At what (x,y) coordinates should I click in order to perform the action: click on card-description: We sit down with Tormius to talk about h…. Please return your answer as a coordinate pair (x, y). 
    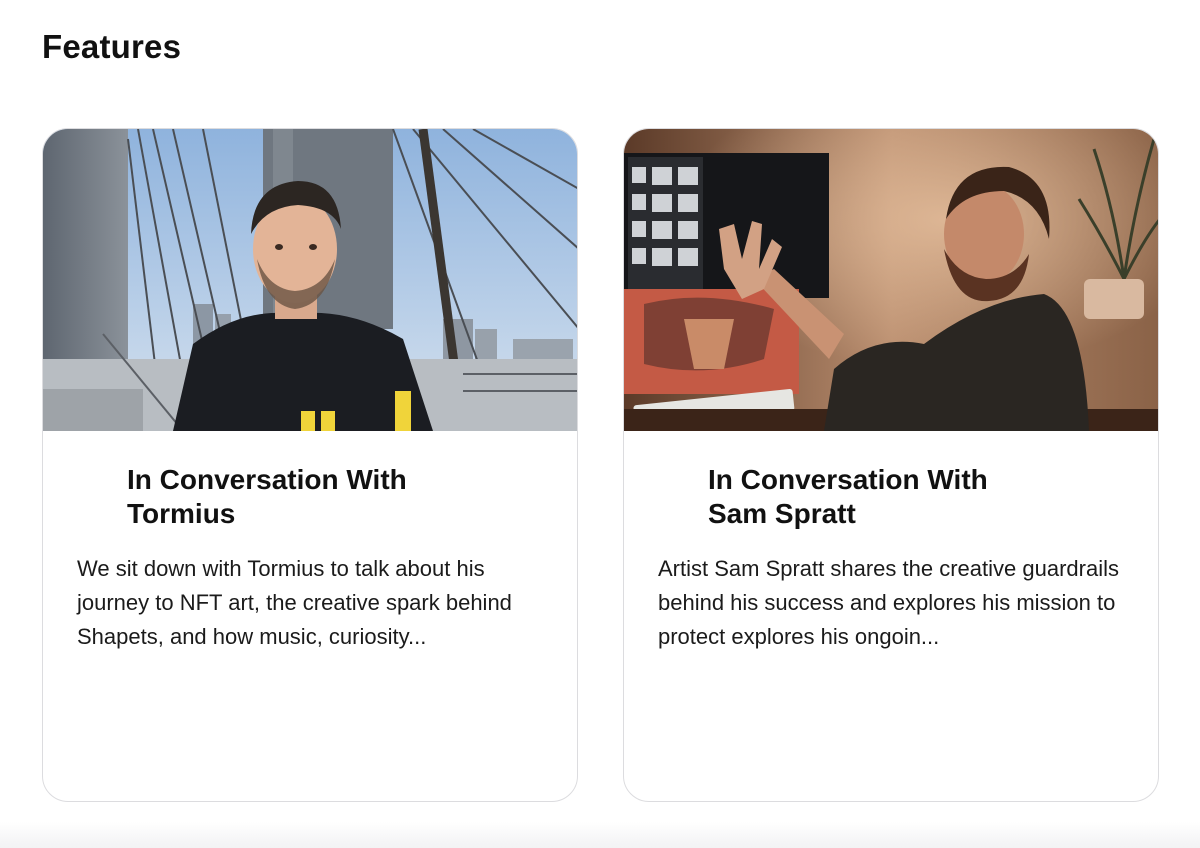
    Looking at the image, I should click on (294, 602).